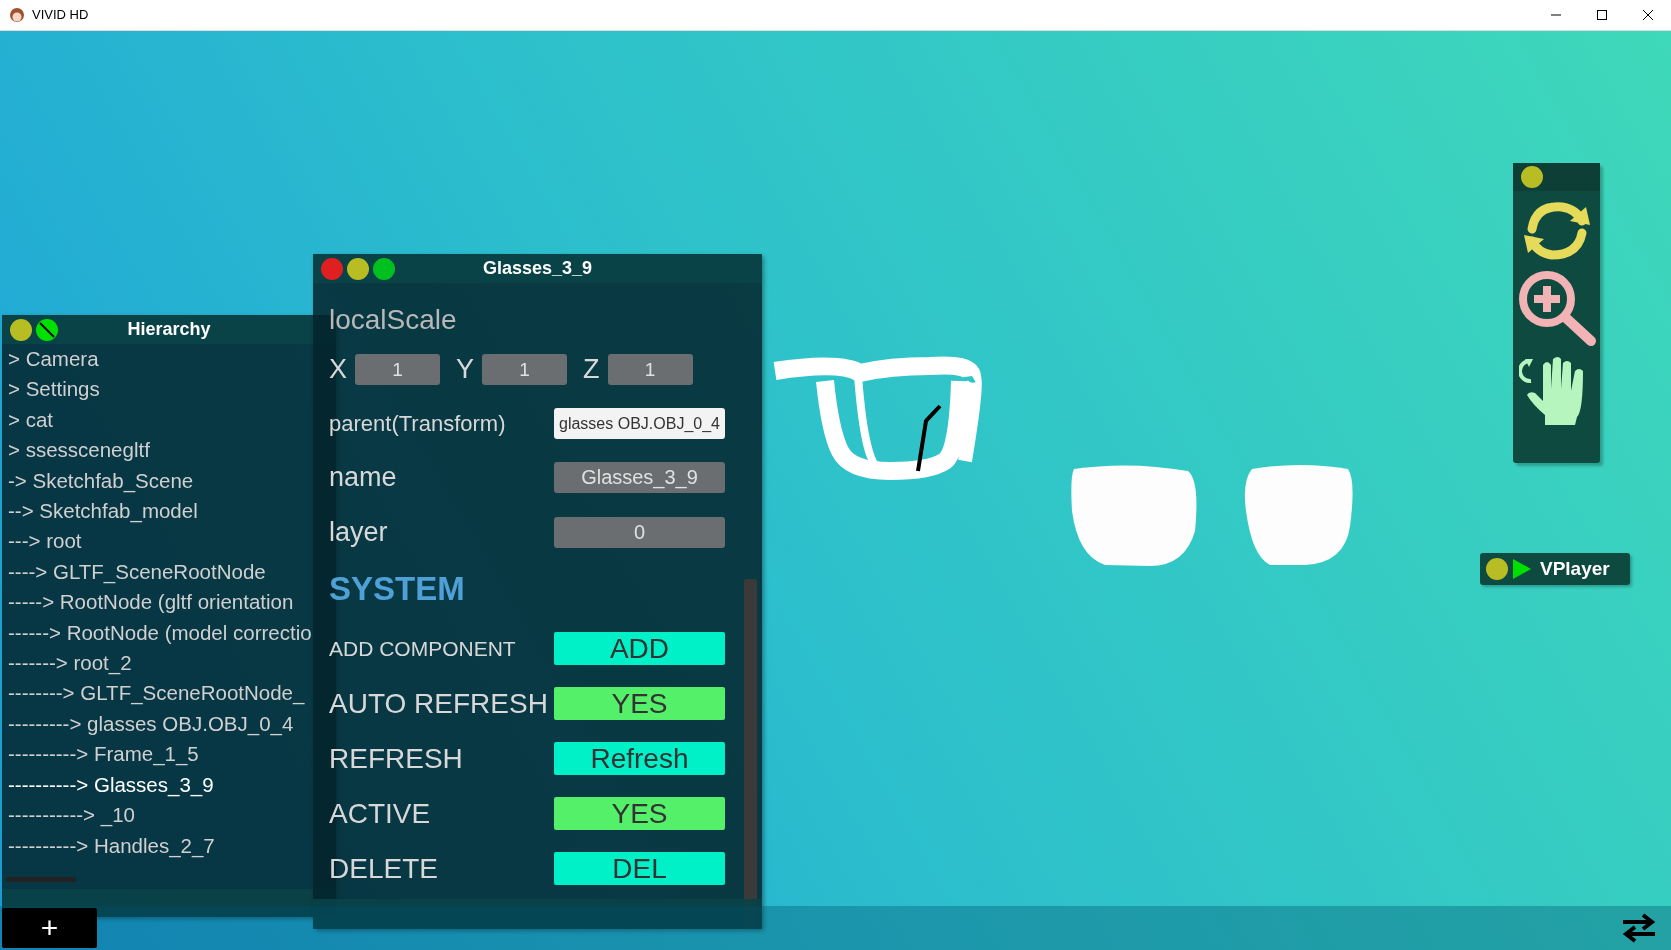 The width and height of the screenshot is (1671, 950). I want to click on swap-icon, so click(1639, 928).